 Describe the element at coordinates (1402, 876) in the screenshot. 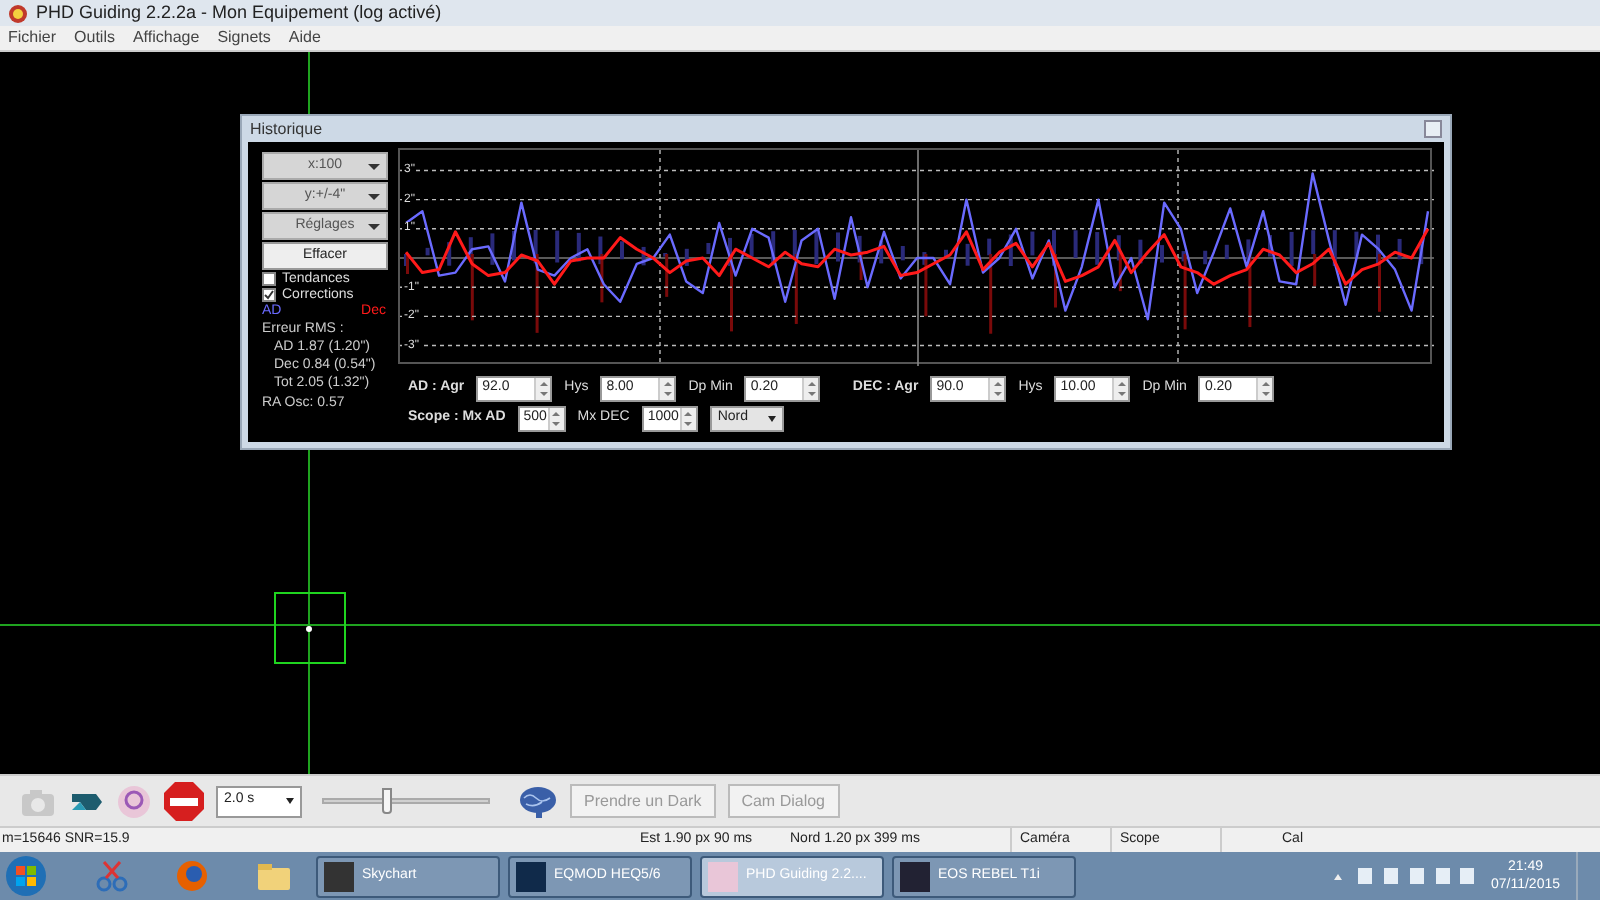

I see `tray-icons` at that location.